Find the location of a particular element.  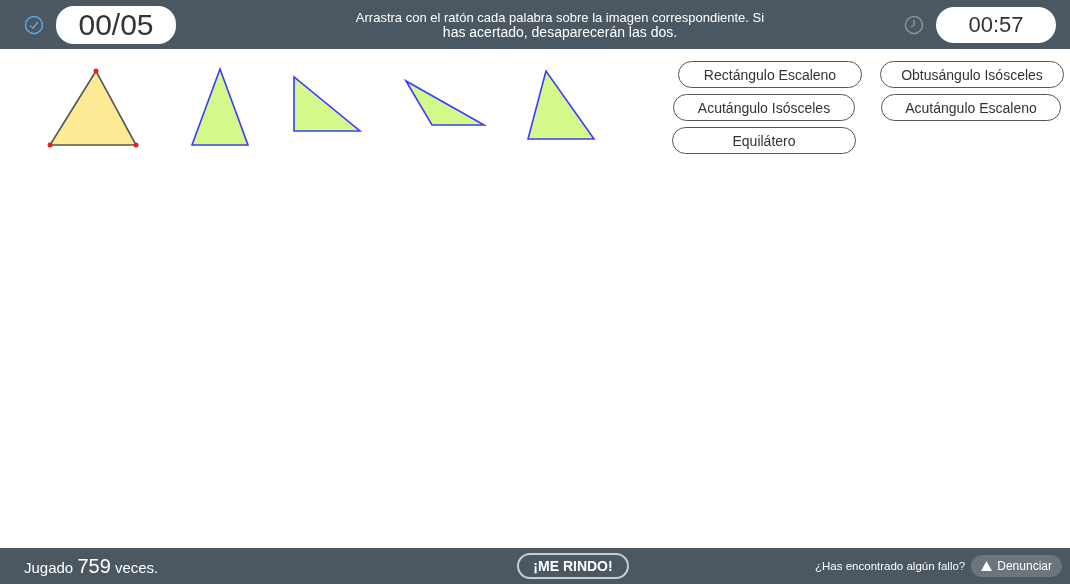

give-up-button: ¡ME RINDO! is located at coordinates (573, 566).